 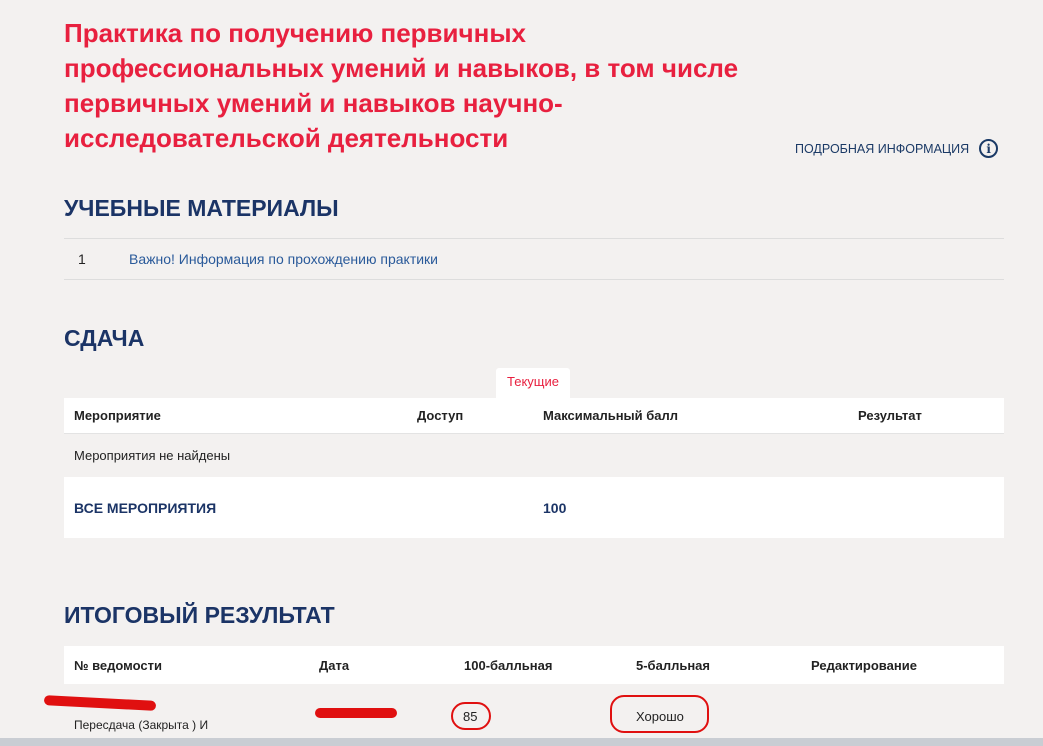 What do you see at coordinates (533, 383) in the screenshot?
I see `tab-current: Текущие` at bounding box center [533, 383].